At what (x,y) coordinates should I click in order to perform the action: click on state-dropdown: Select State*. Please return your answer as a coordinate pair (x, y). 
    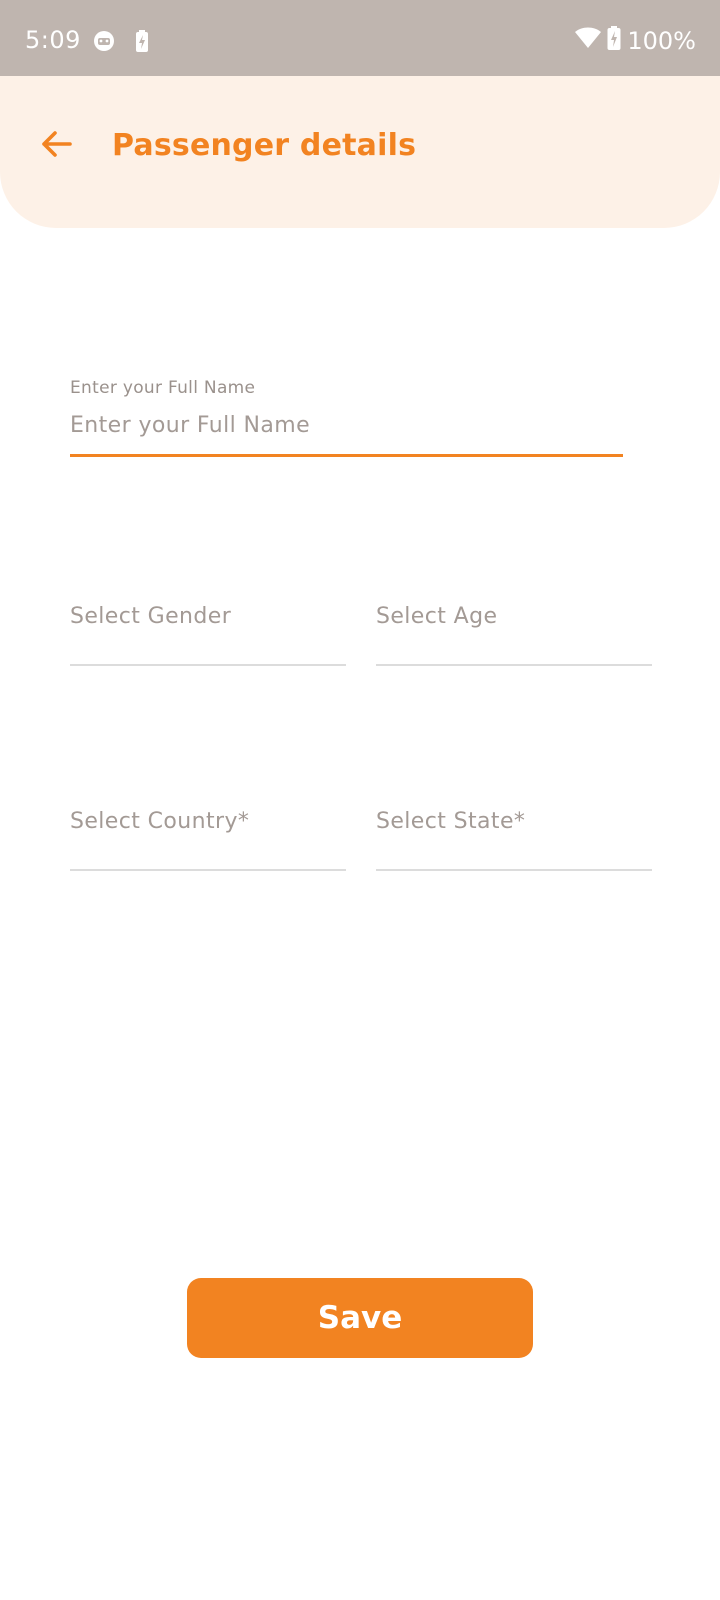
    Looking at the image, I should click on (514, 840).